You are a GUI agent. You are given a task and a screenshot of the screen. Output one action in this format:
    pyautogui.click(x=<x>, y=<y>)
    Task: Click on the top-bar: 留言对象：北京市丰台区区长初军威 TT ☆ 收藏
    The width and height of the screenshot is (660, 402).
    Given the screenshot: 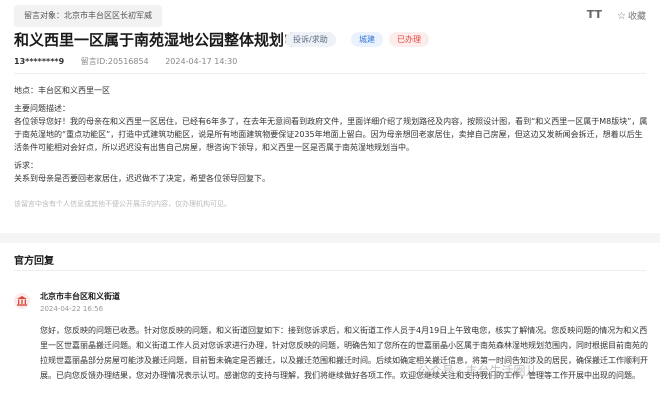 What is the action you would take?
    pyautogui.click(x=330, y=16)
    